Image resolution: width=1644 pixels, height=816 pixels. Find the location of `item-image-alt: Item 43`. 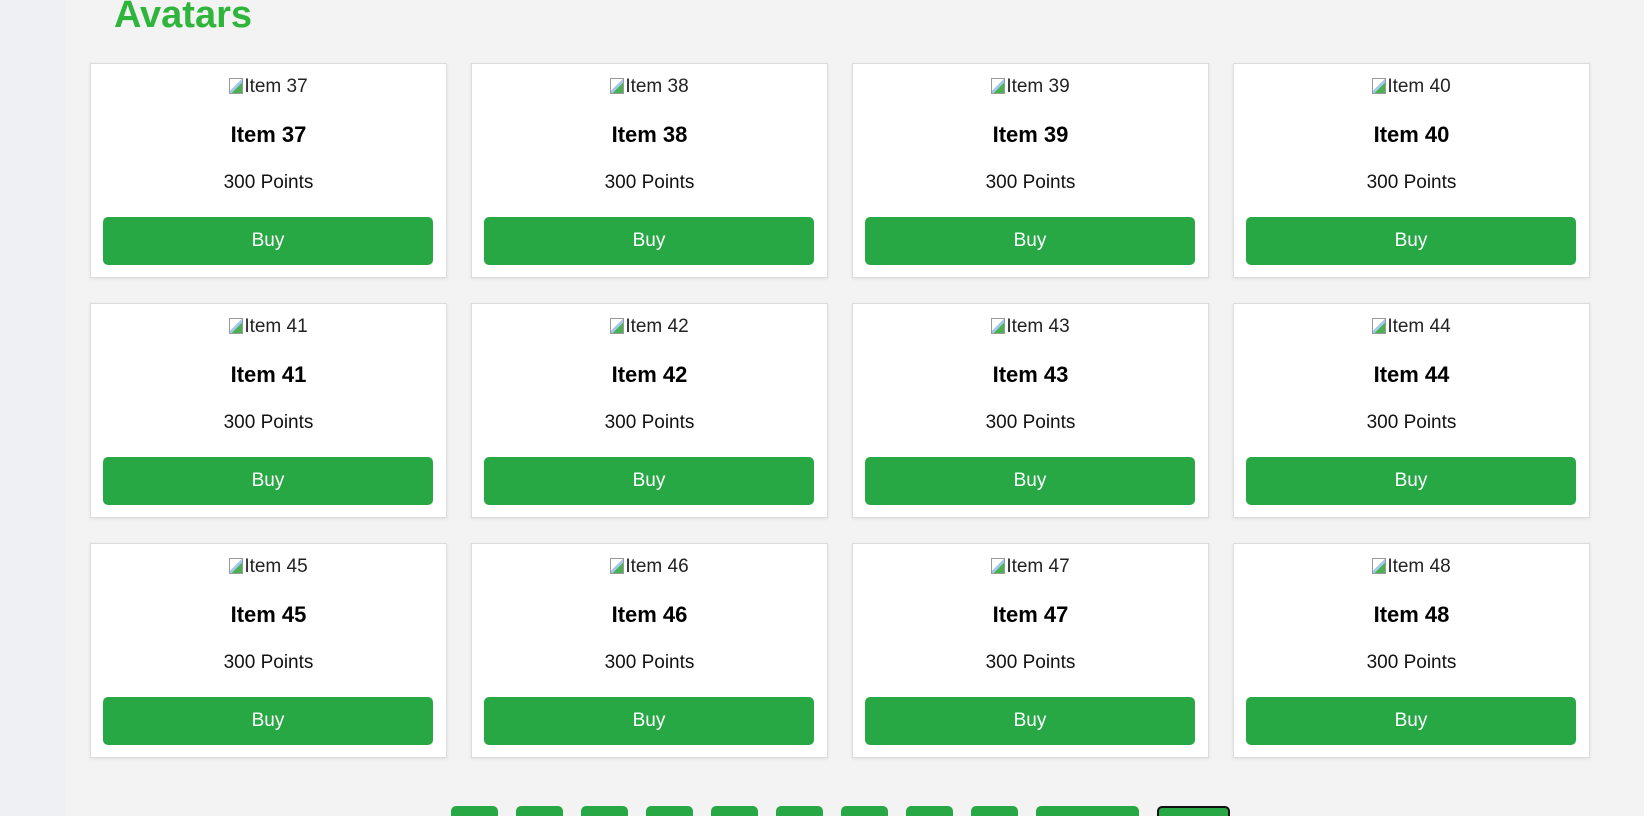

item-image-alt: Item 43 is located at coordinates (1038, 326).